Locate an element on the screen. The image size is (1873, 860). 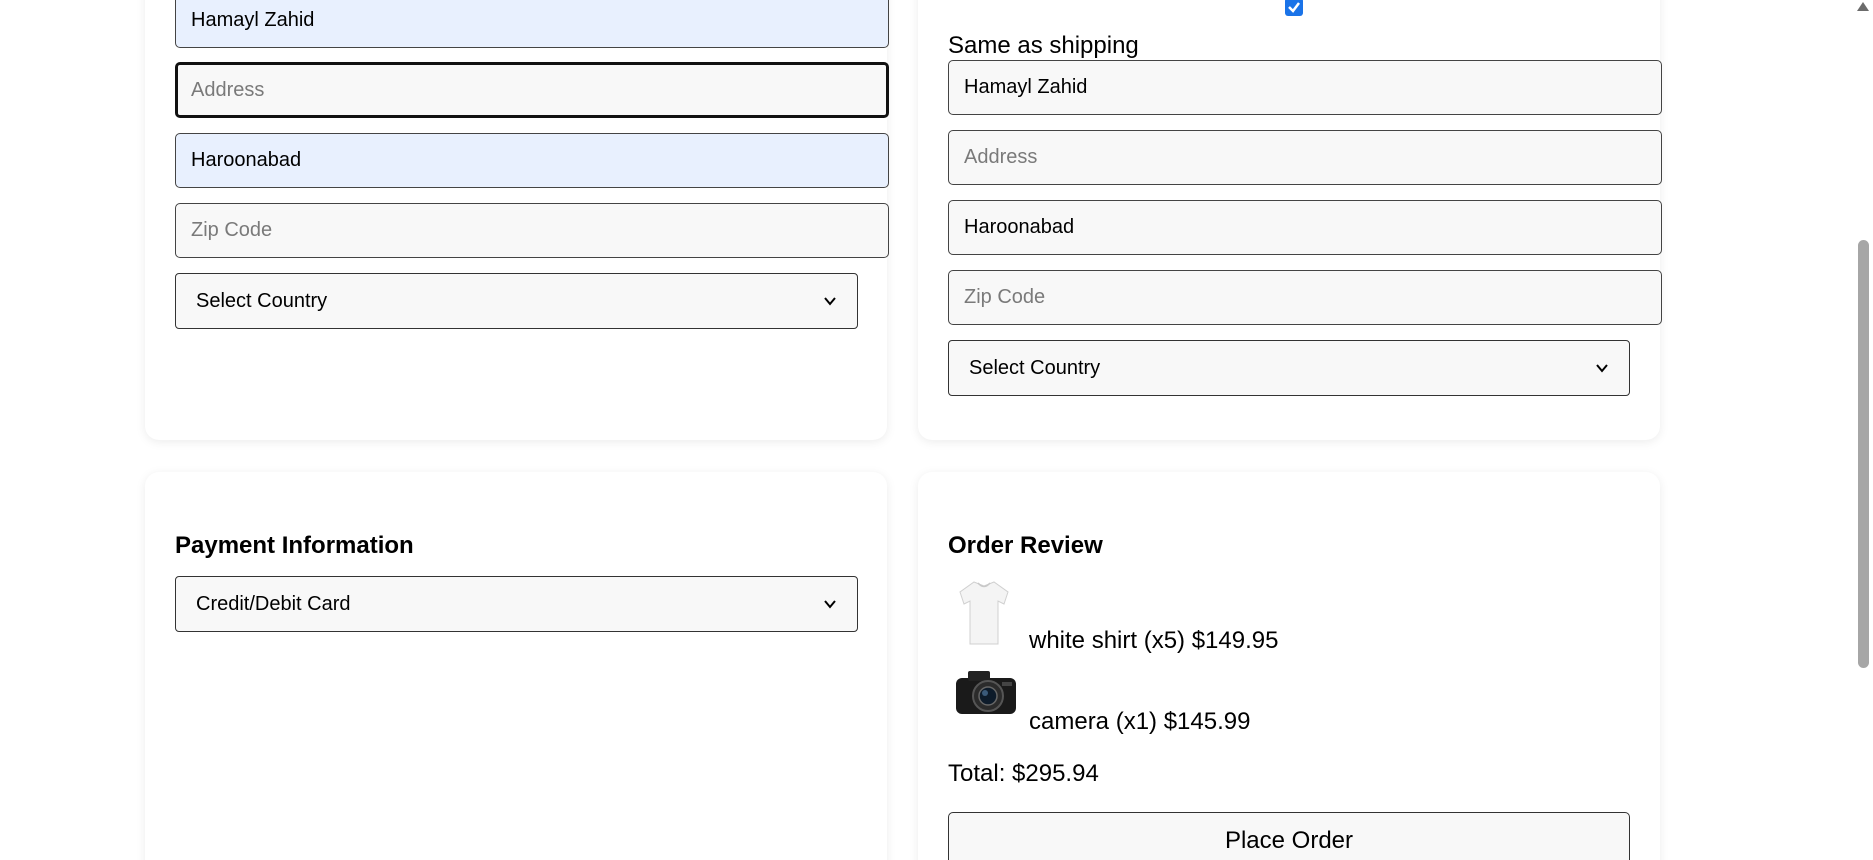
billing-country-value: Select Country is located at coordinates (1035, 367).